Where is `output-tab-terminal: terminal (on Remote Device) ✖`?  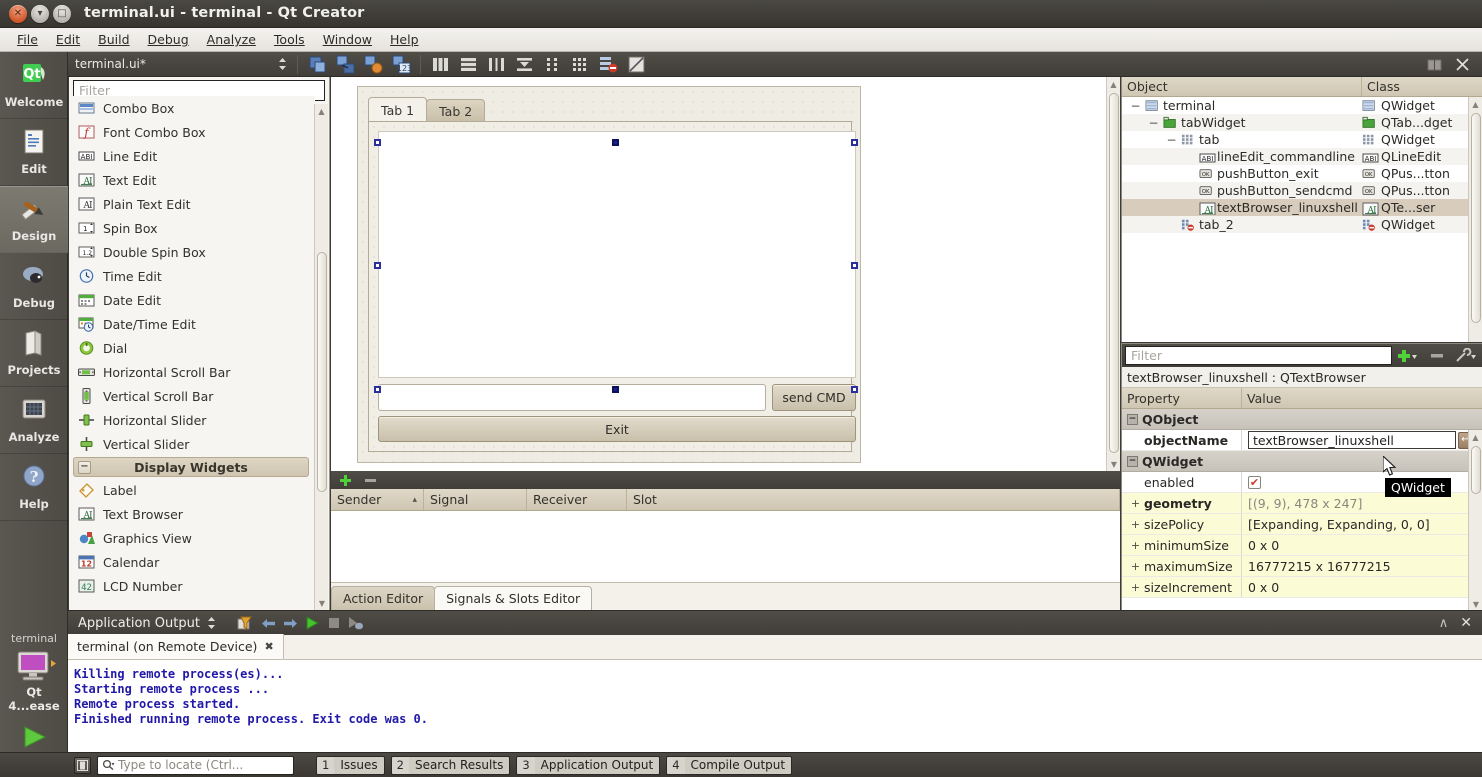 output-tab-terminal: terminal (on Remote Device) ✖ is located at coordinates (176, 646).